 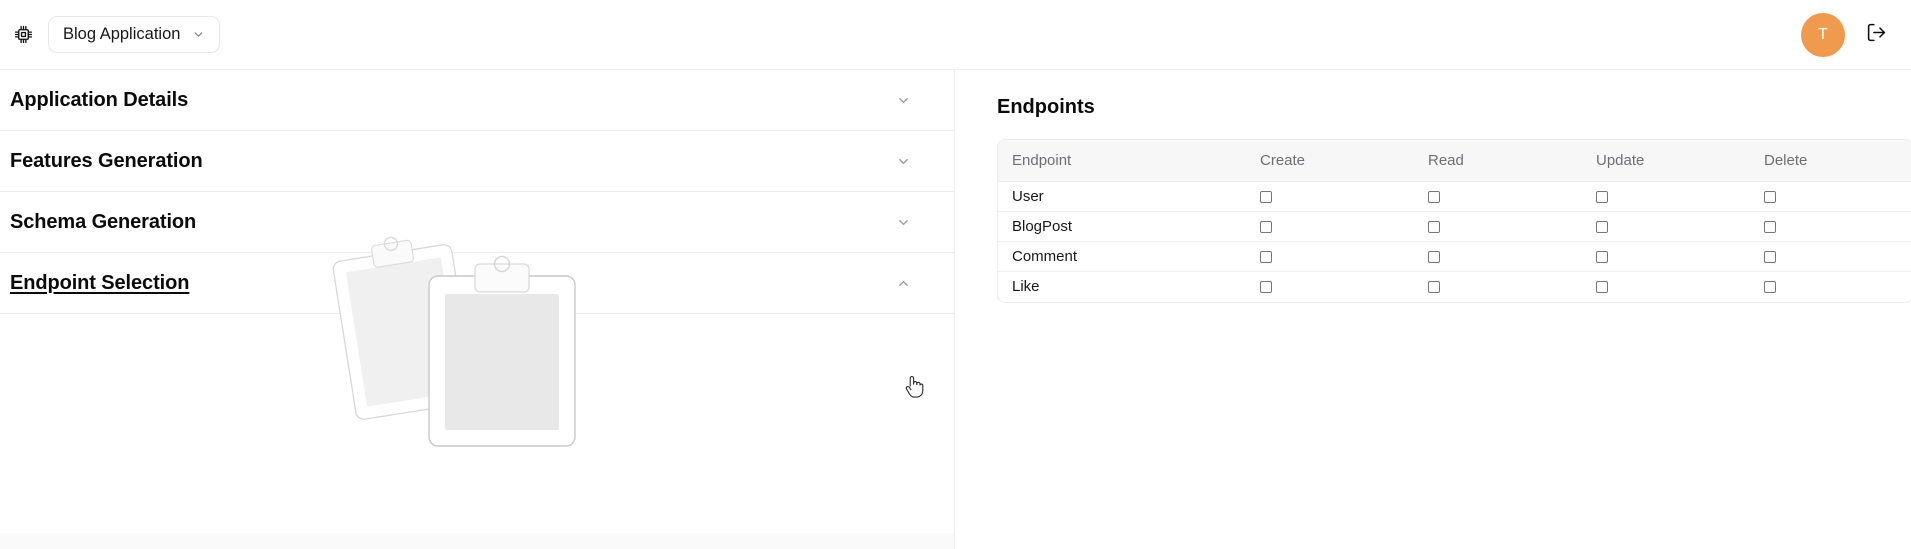 I want to click on checkbox-blogpost-read, so click(x=1434, y=227).